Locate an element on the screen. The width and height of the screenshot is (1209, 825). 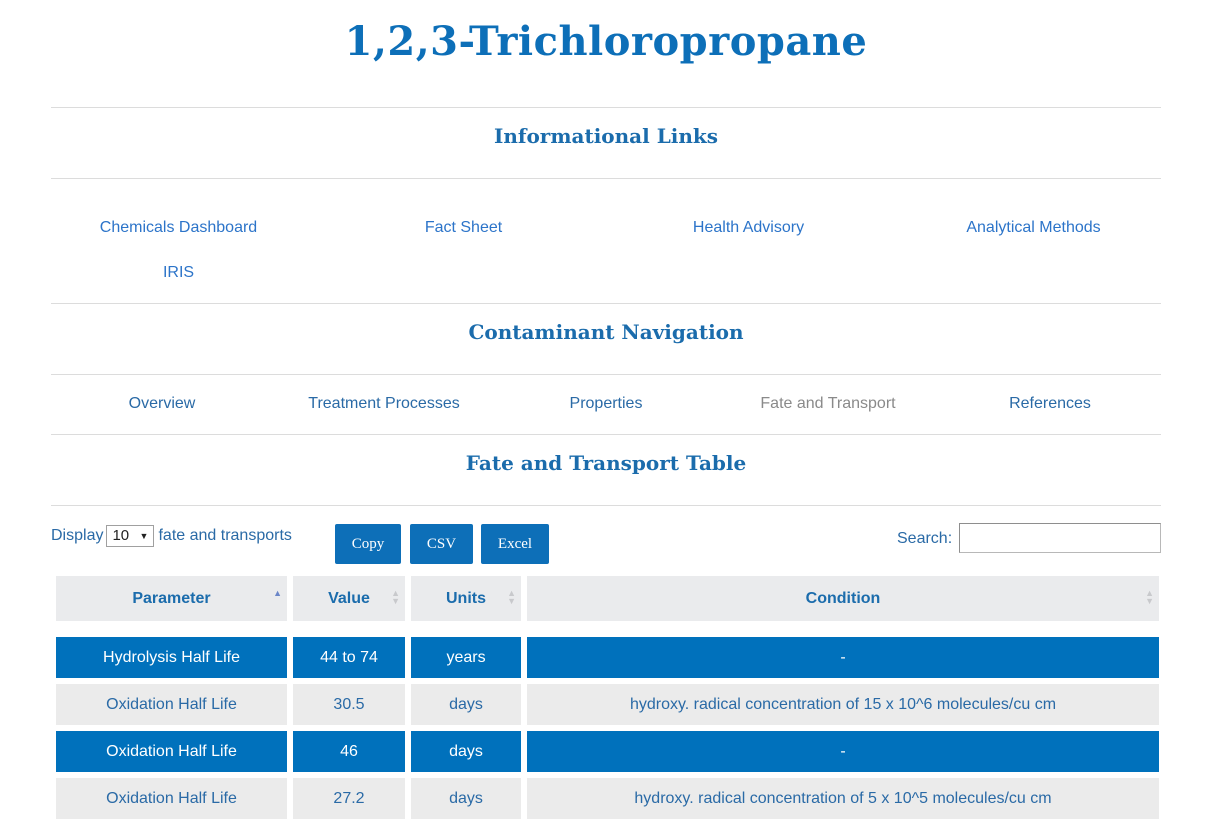
length-menu: Display 10 ▼ fate and transports is located at coordinates (171, 536).